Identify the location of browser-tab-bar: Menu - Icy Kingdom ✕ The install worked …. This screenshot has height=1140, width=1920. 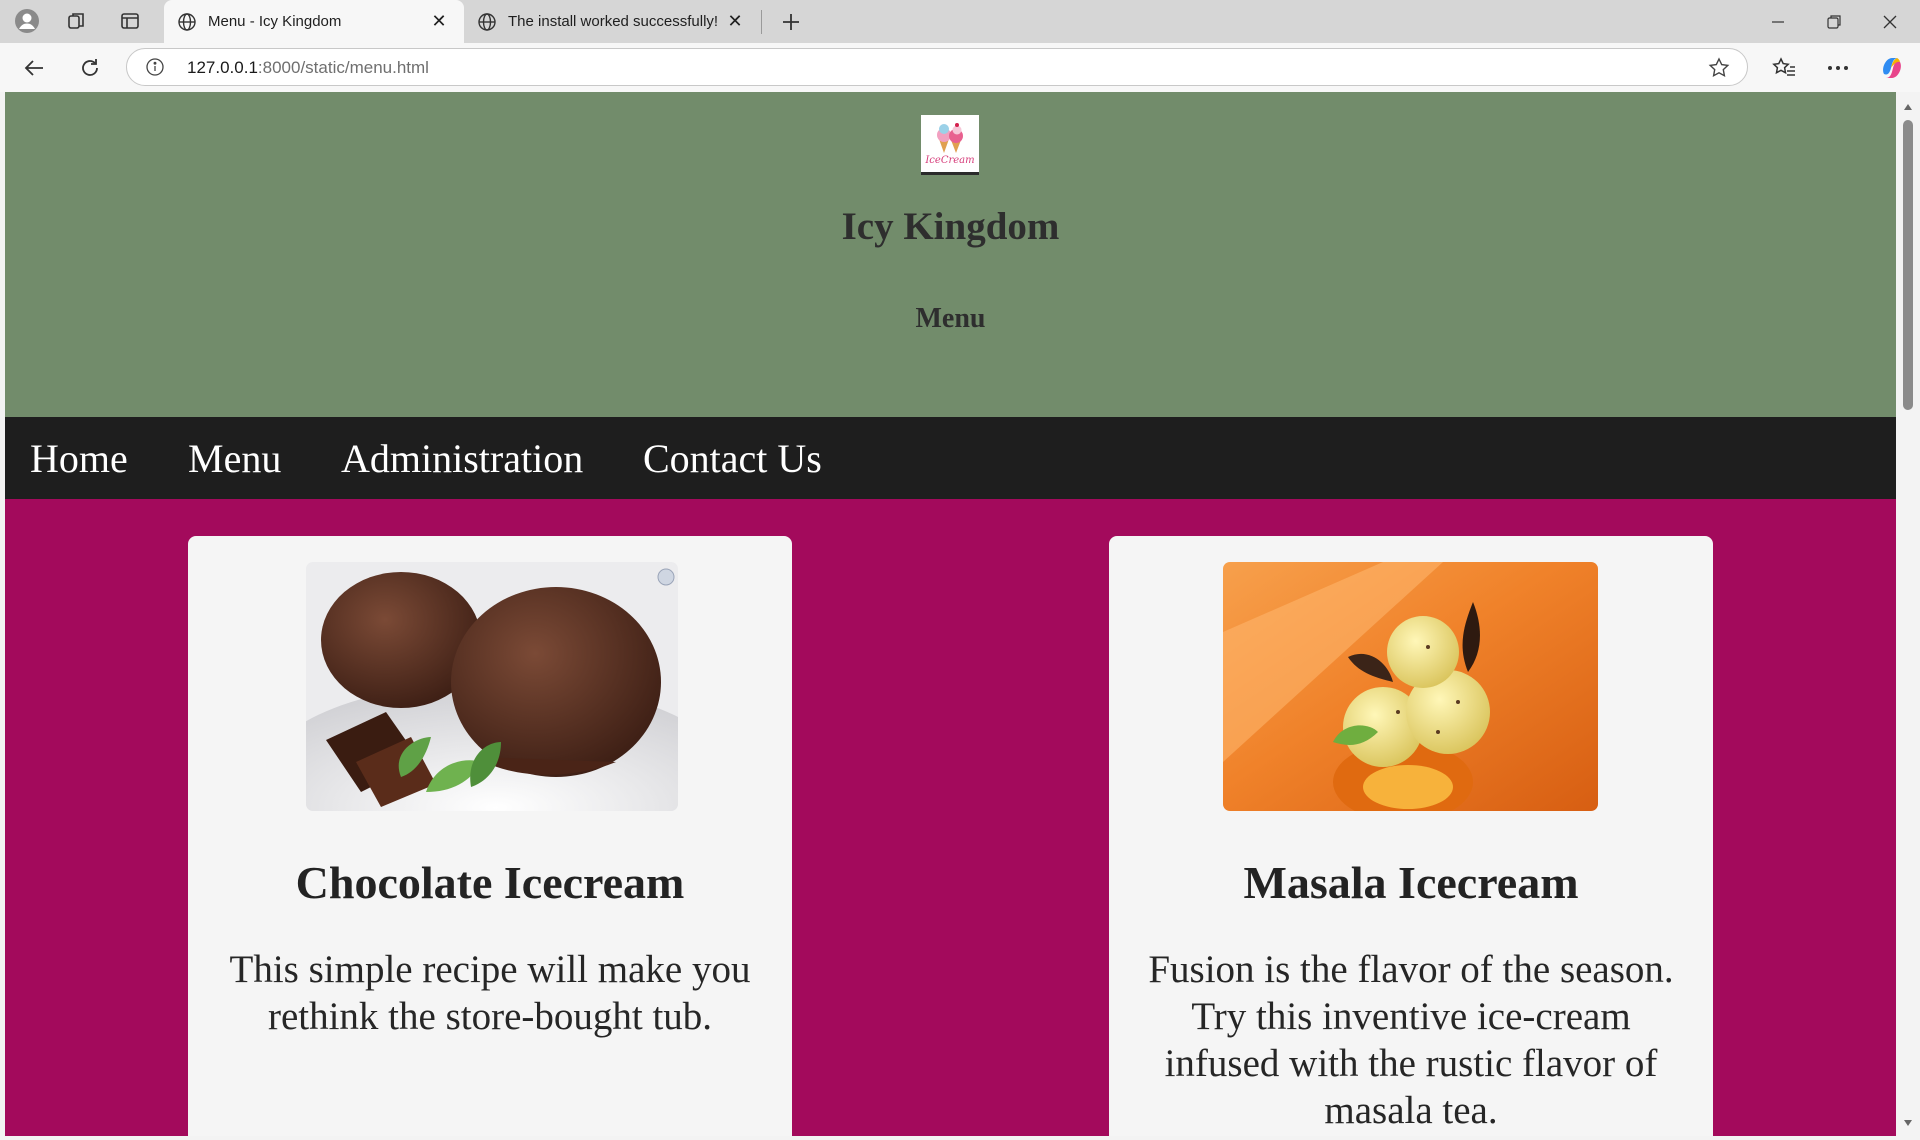
(960, 21).